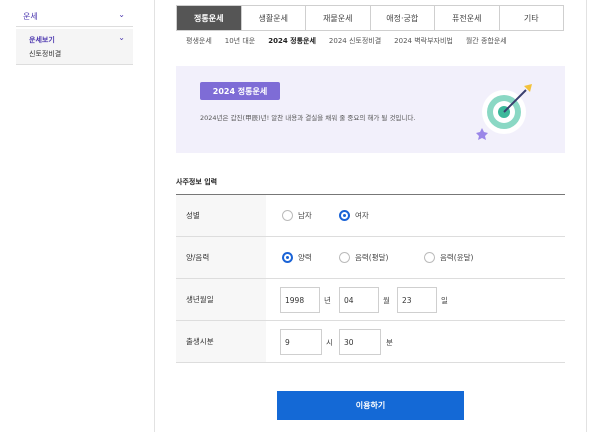 The width and height of the screenshot is (600, 432). I want to click on radio-label: 양력, so click(305, 257).